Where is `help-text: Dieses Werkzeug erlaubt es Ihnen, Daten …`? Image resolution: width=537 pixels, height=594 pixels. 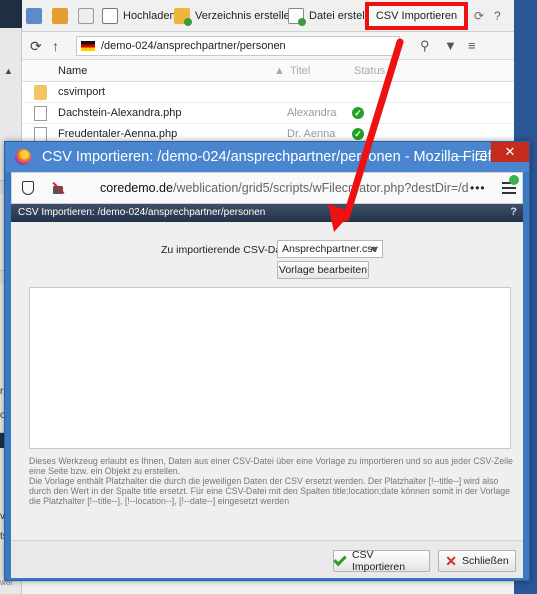
help-text: Dieses Werkzeug erlaubt es Ihnen, Daten … is located at coordinates (272, 481).